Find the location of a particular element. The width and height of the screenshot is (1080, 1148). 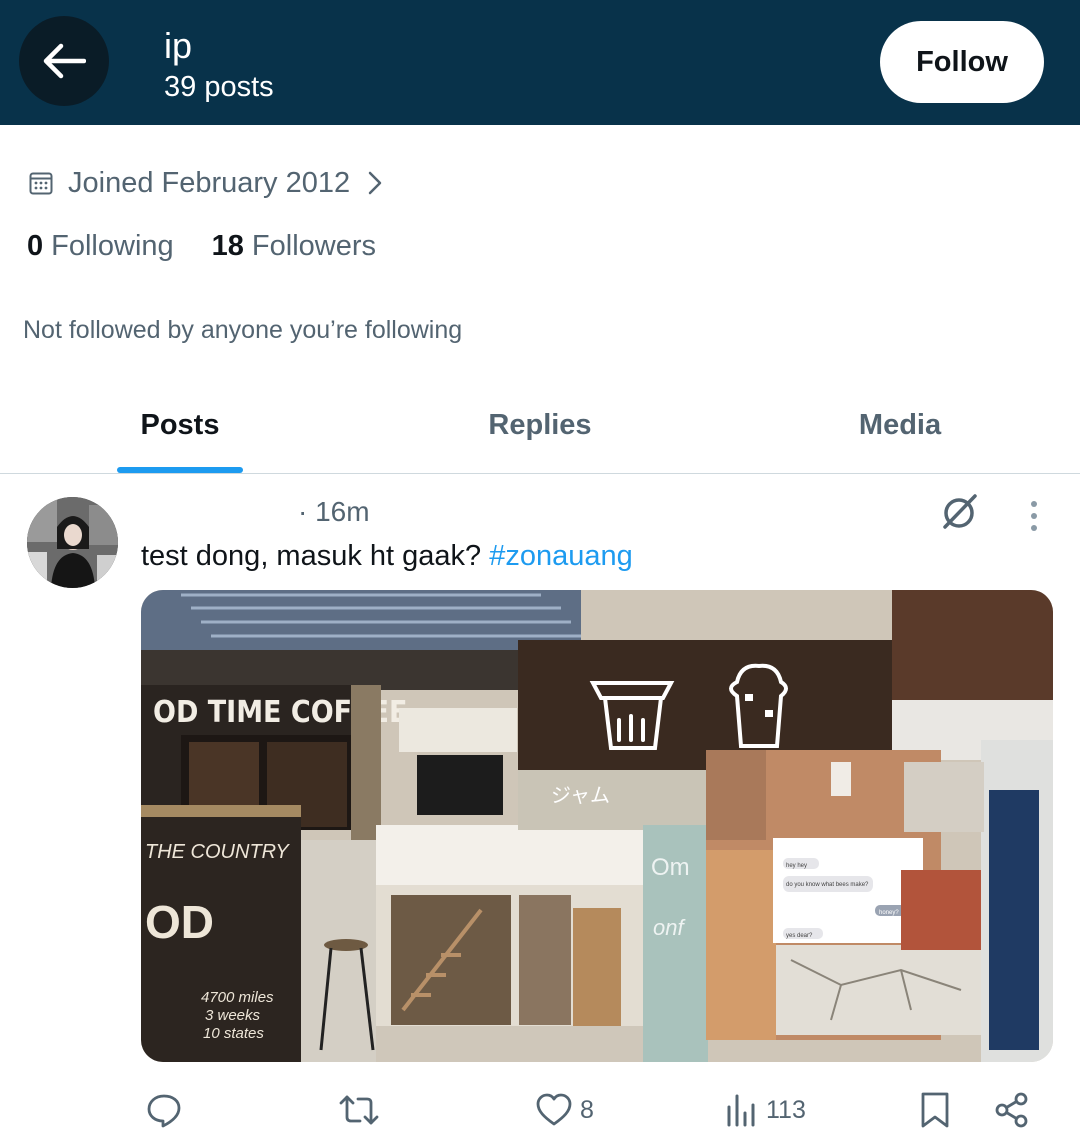

joined-date: Joined February 2012 is located at coordinates (205, 183).